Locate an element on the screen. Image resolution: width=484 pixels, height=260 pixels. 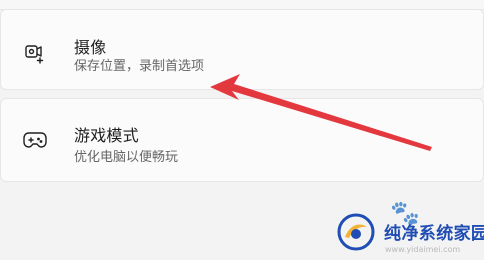
watermark-url: www.yidaimei.com is located at coordinates (423, 249).